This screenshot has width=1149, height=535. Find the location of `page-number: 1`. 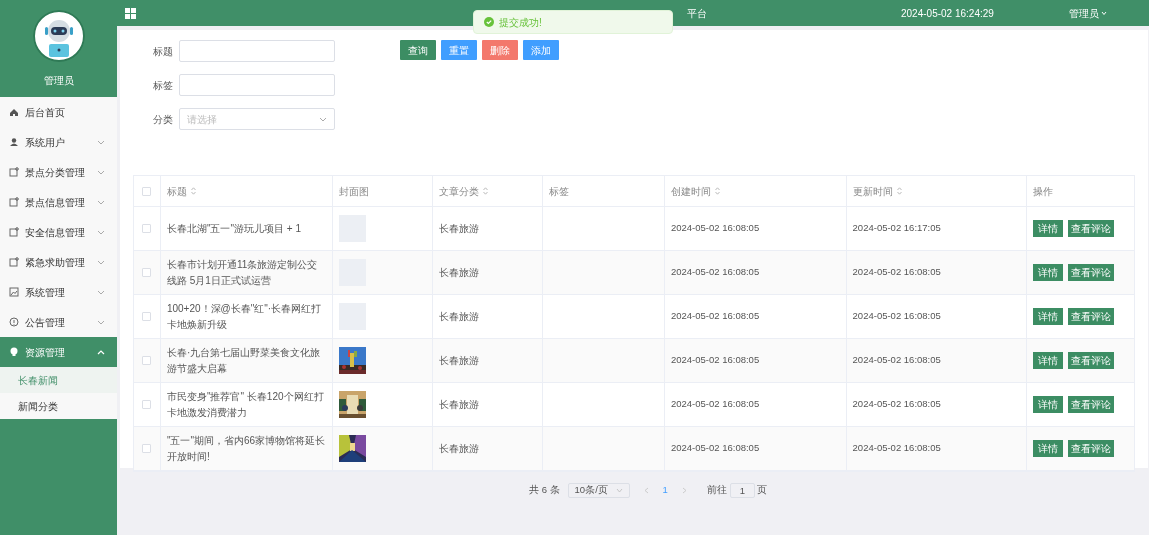

page-number: 1 is located at coordinates (665, 490).